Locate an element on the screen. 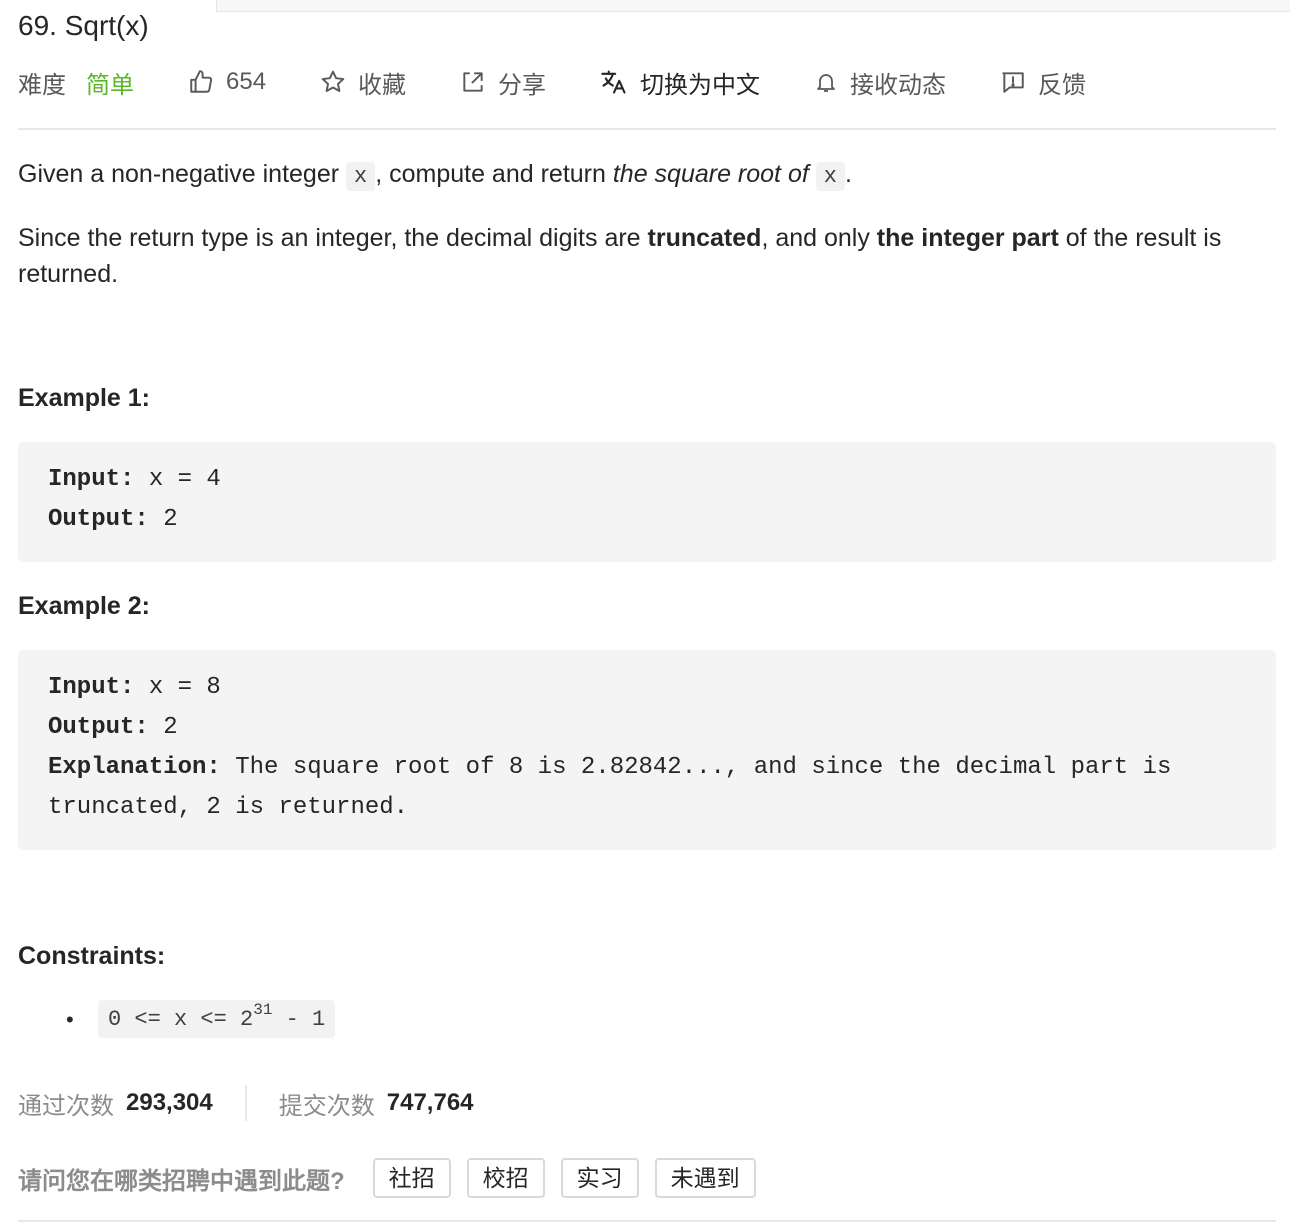 This screenshot has height=1224, width=1290. recruitment-survey: 请问您在哪类招聘中遇到此题? 社招 校招 实习 未遇到 is located at coordinates (395, 1178).